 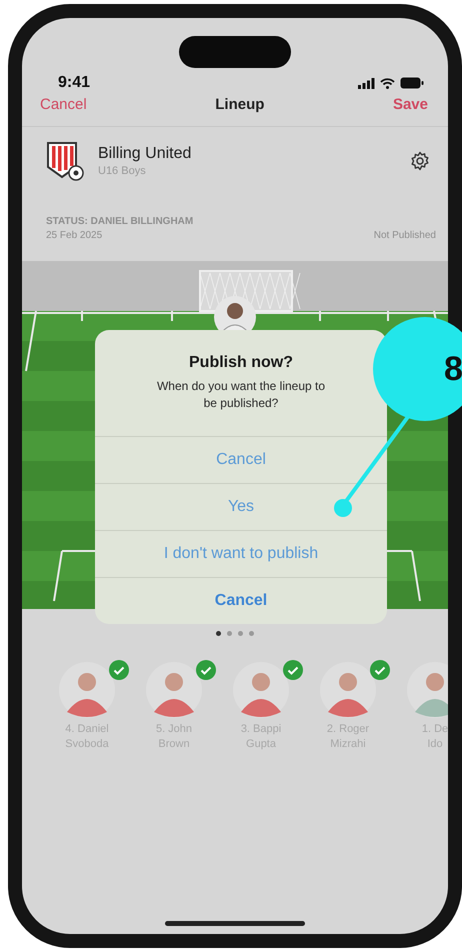 What do you see at coordinates (239, 104) in the screenshot?
I see `screen-title: Lineup` at bounding box center [239, 104].